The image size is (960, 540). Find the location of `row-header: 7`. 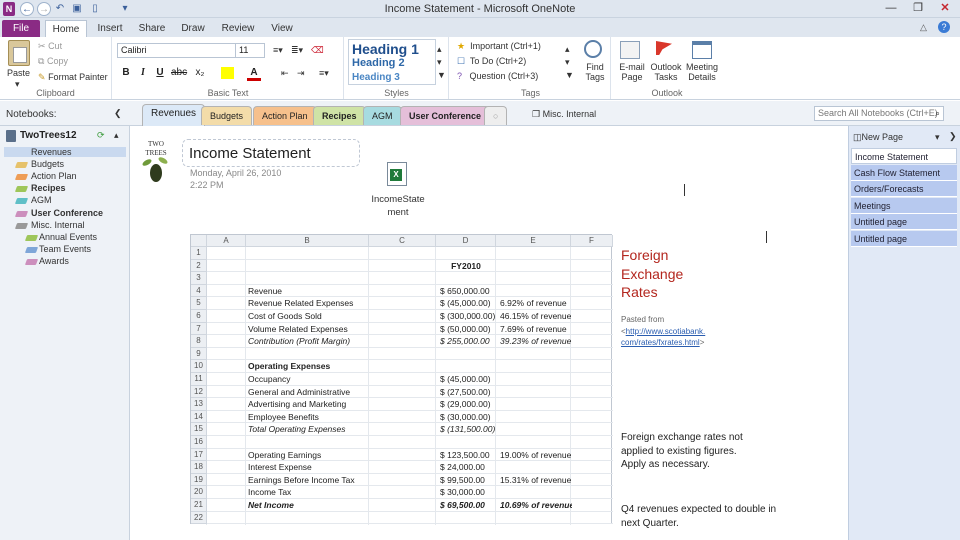

row-header: 7 is located at coordinates (199, 329).